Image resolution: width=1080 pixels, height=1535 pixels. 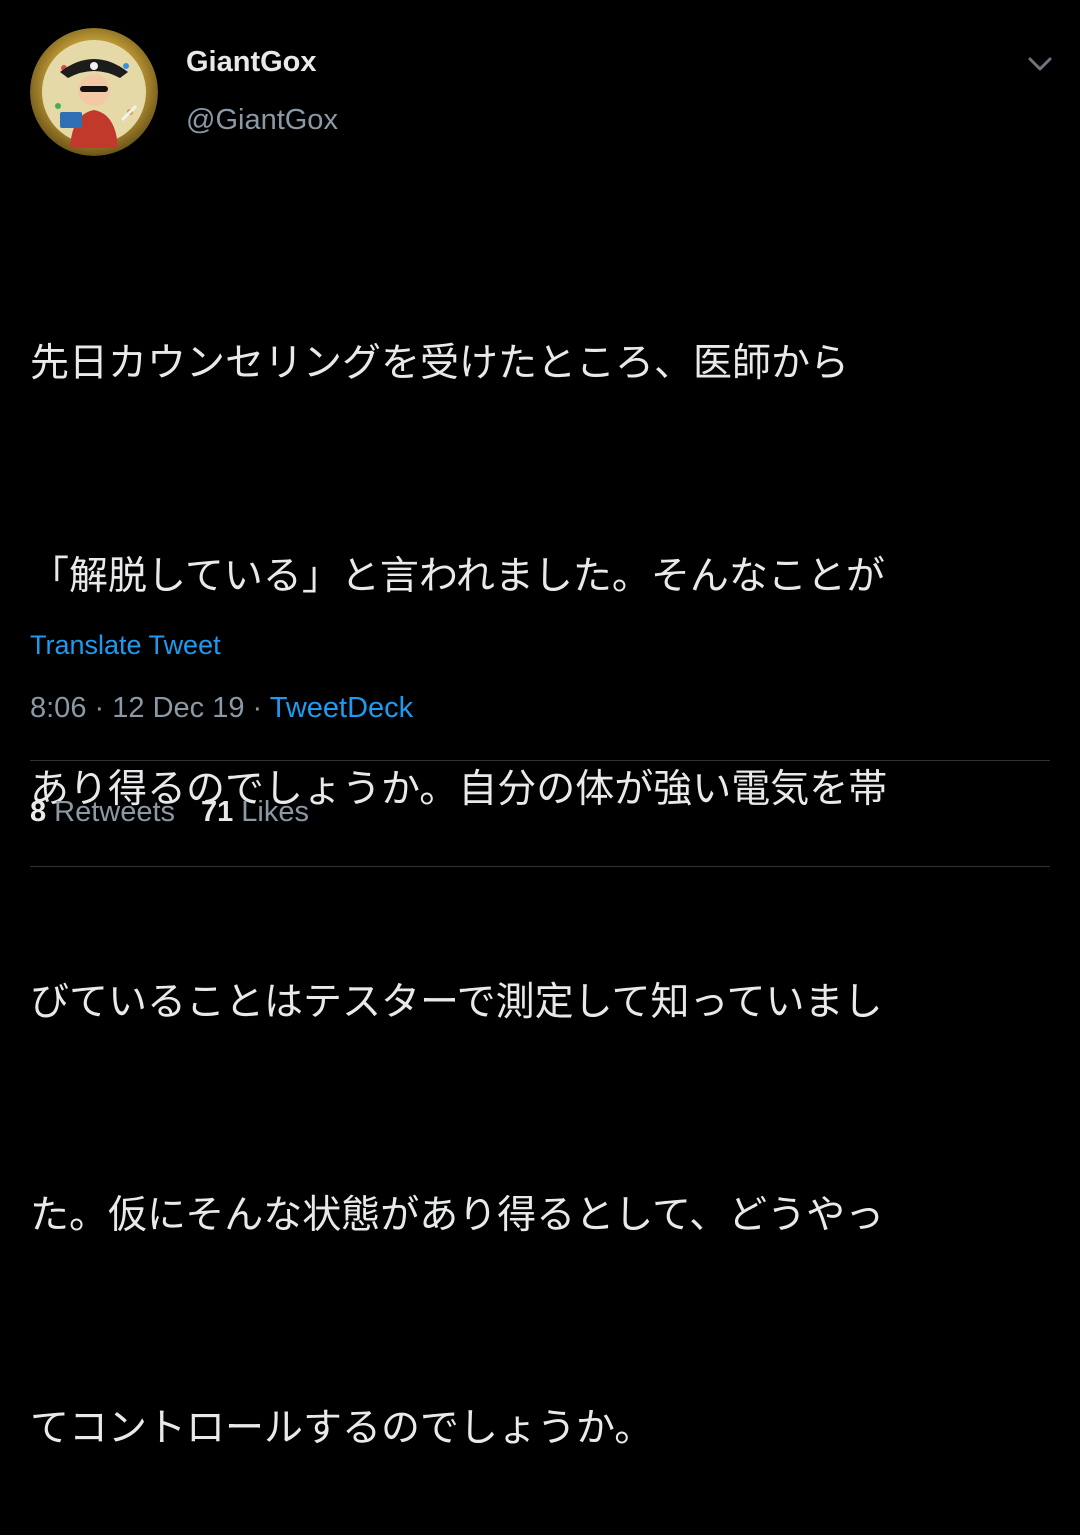 I want to click on tweet-text-line: てコントロールするのでしょうか。, so click(x=342, y=1428).